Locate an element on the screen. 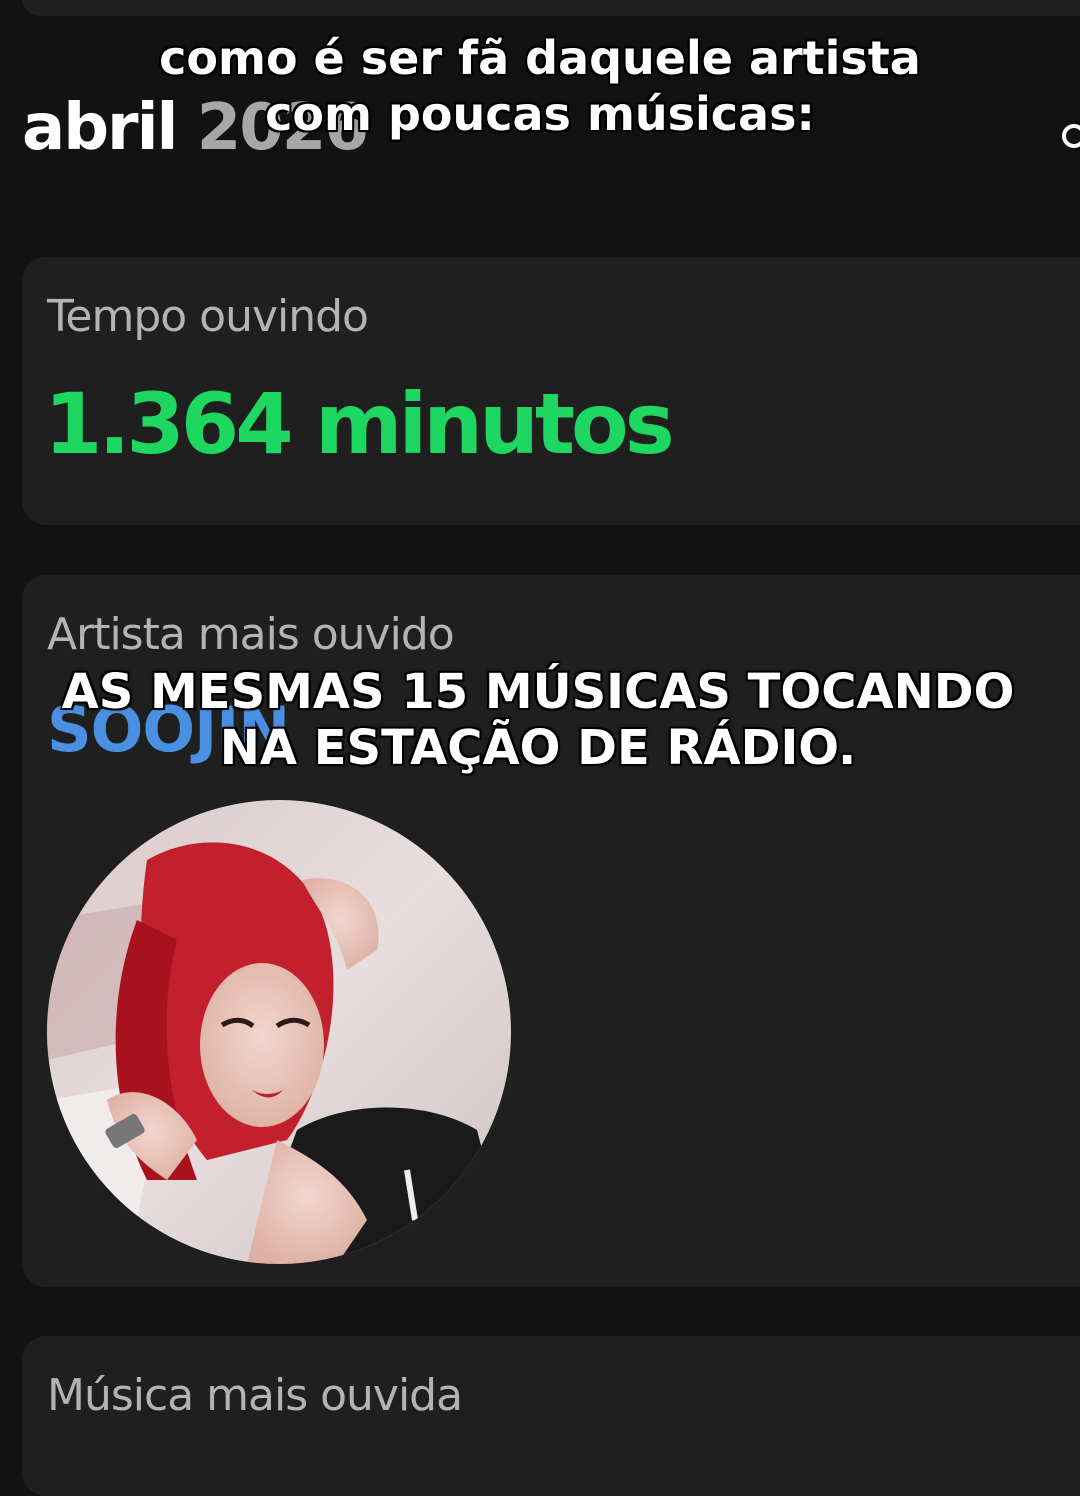 This screenshot has width=1080, height=1496. top-song-card: Música mais ouvida is located at coordinates (551, 1416).